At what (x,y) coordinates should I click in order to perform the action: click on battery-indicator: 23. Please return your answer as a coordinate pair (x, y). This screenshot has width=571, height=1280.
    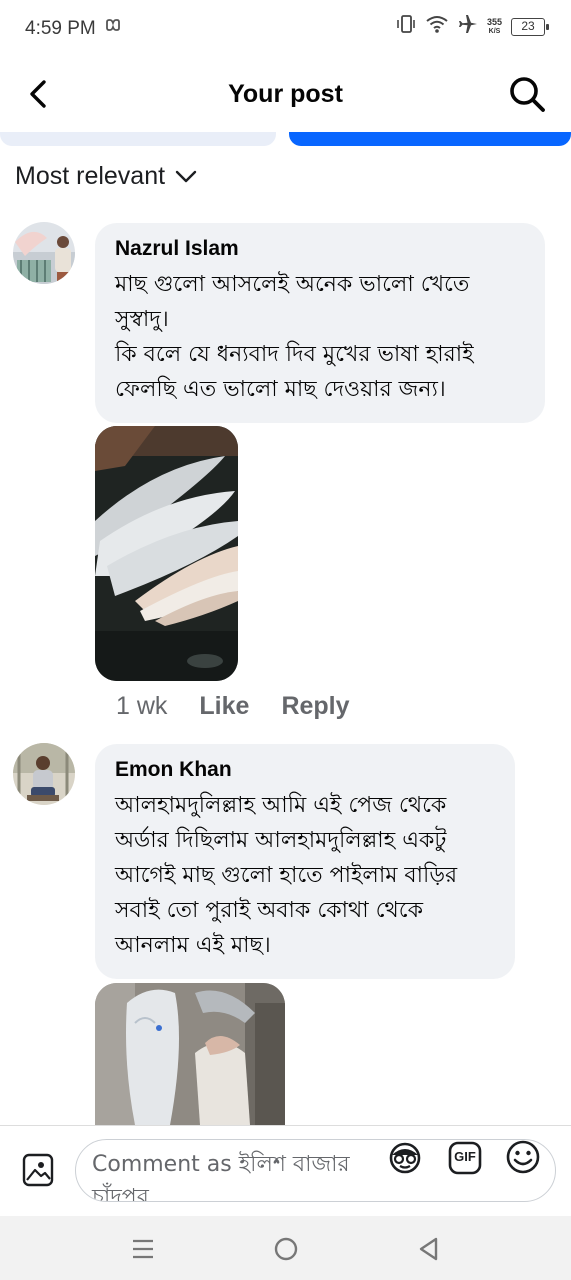
    Looking at the image, I should click on (530, 26).